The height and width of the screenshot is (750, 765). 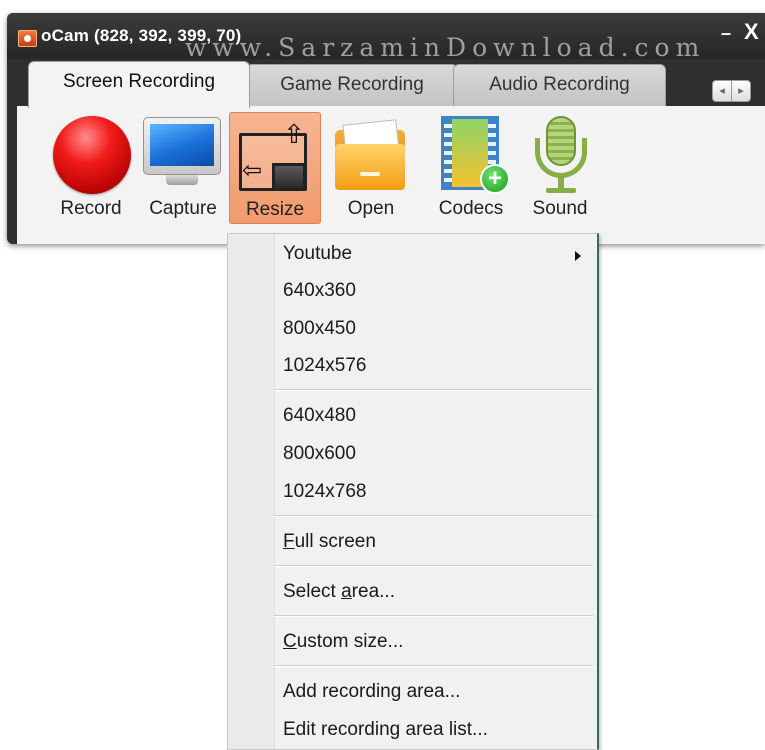 What do you see at coordinates (471, 168) in the screenshot?
I see `codecs-button: + Codecs` at bounding box center [471, 168].